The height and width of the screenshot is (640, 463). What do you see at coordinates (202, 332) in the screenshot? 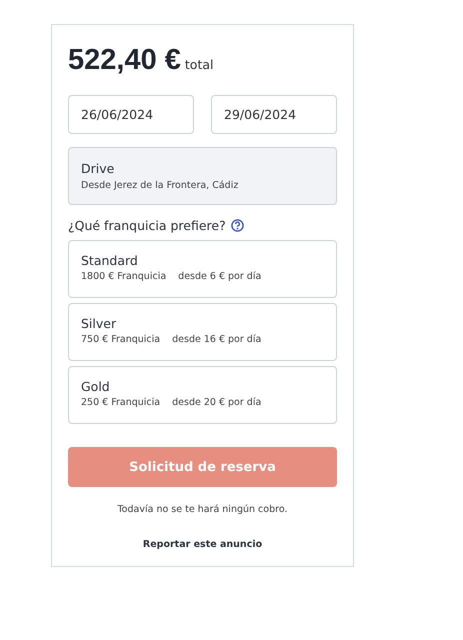
I see `deductible-option: Silver 750 € Franquicia desde 16 € por día` at bounding box center [202, 332].